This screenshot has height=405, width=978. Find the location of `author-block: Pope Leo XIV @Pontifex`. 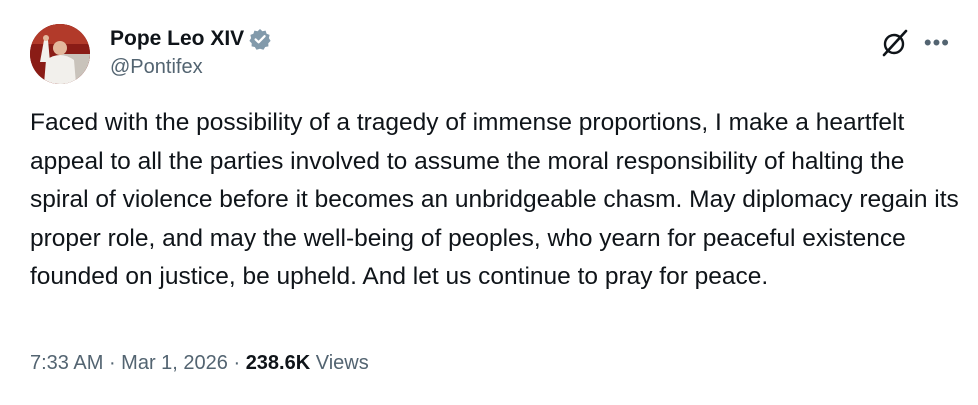

author-block: Pope Leo XIV @Pontifex is located at coordinates (190, 52).